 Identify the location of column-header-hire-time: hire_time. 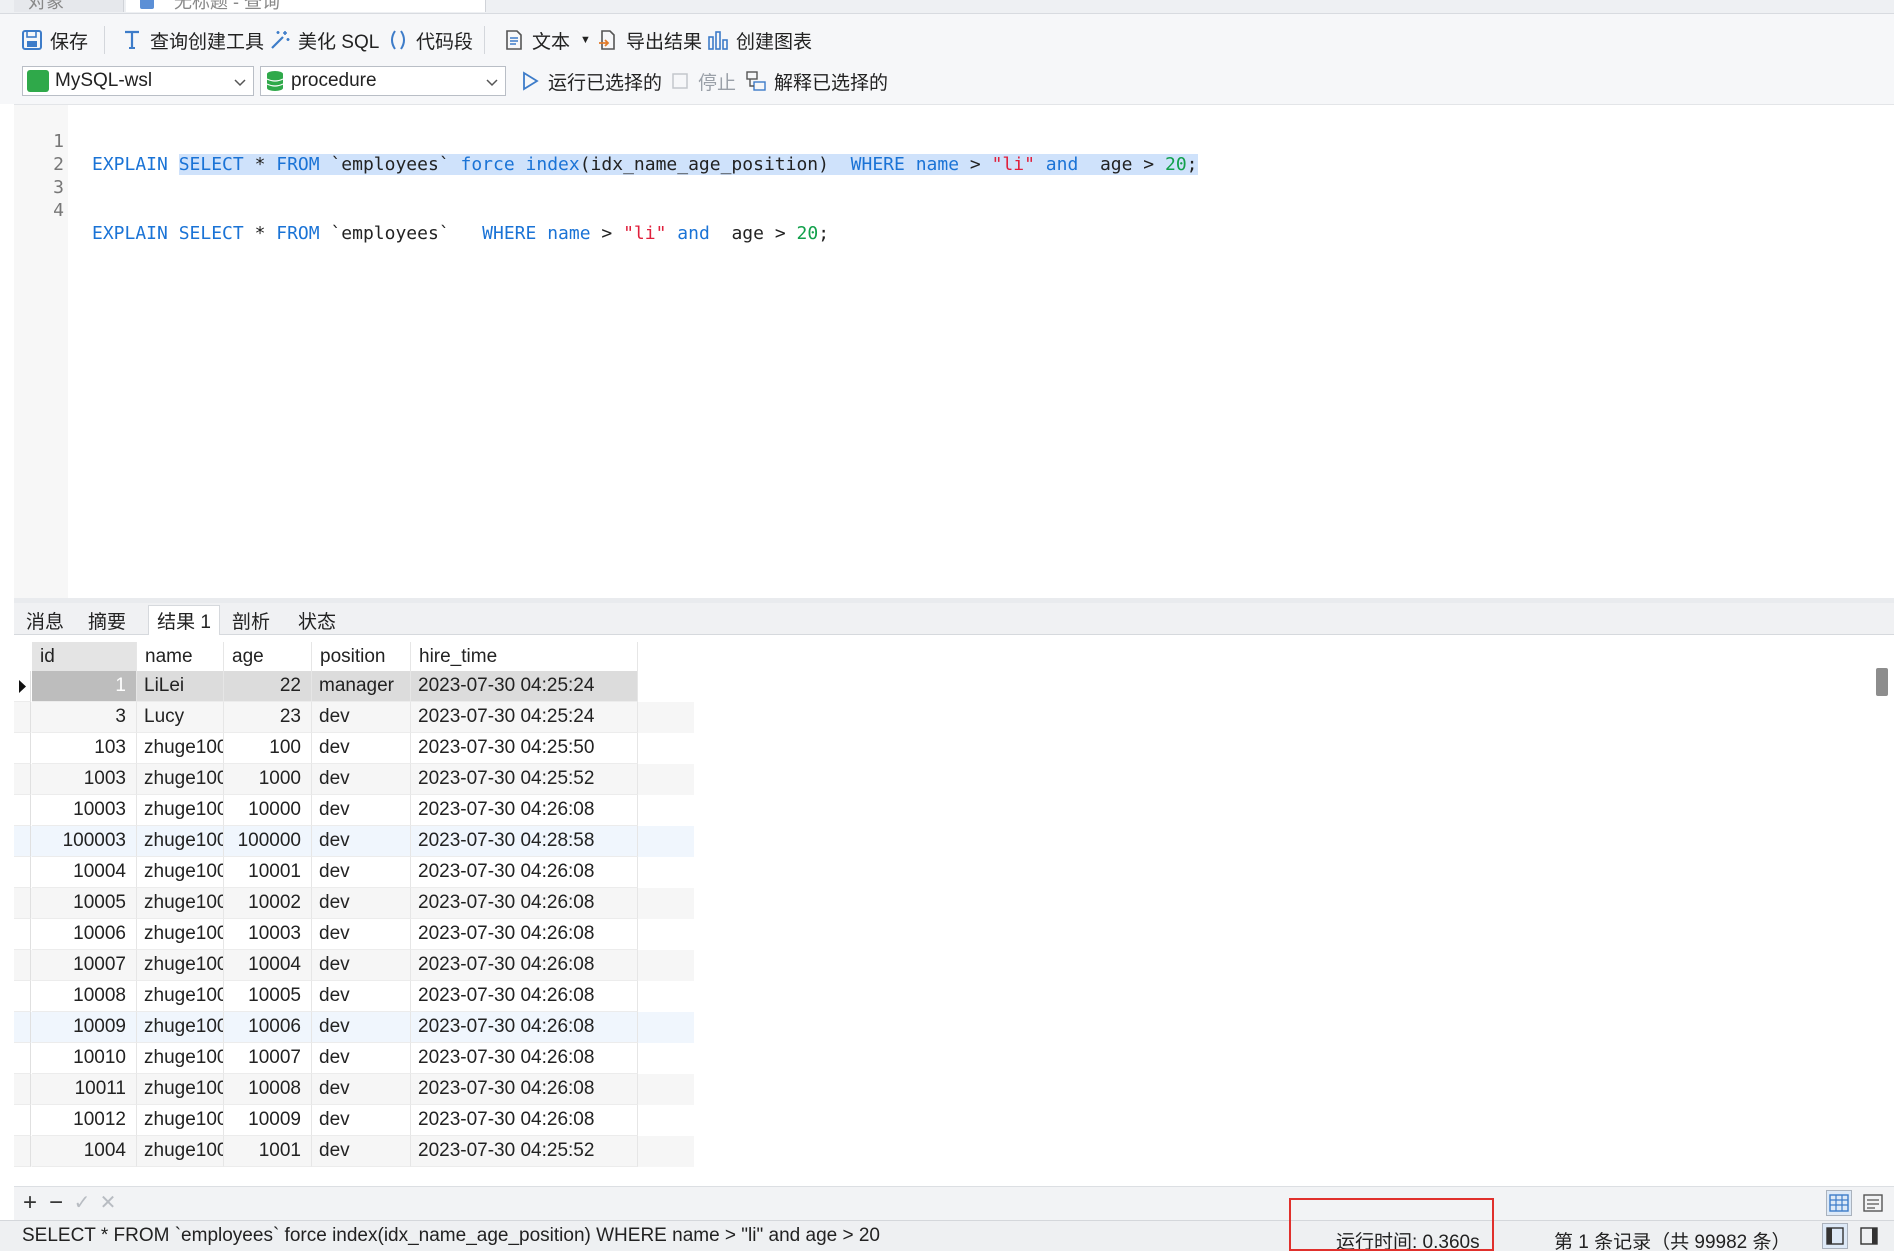
(524, 656).